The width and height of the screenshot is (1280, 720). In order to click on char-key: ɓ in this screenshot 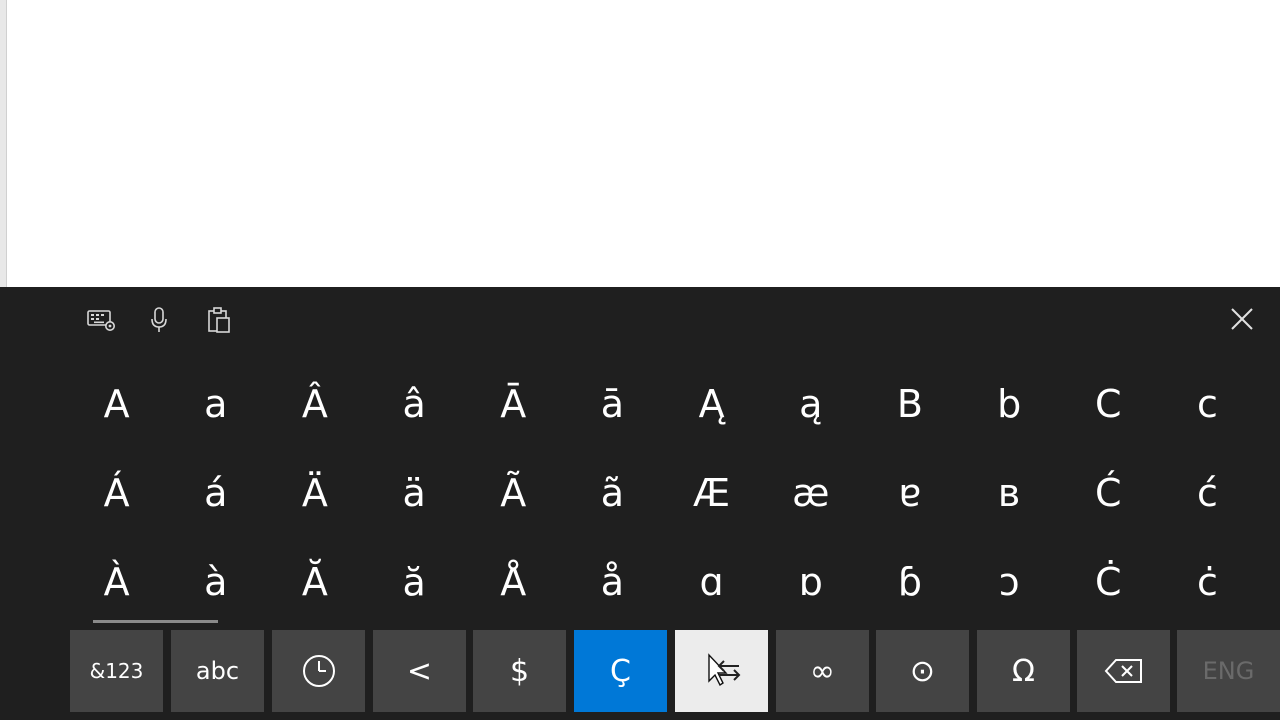, I will do `click(909, 581)`.